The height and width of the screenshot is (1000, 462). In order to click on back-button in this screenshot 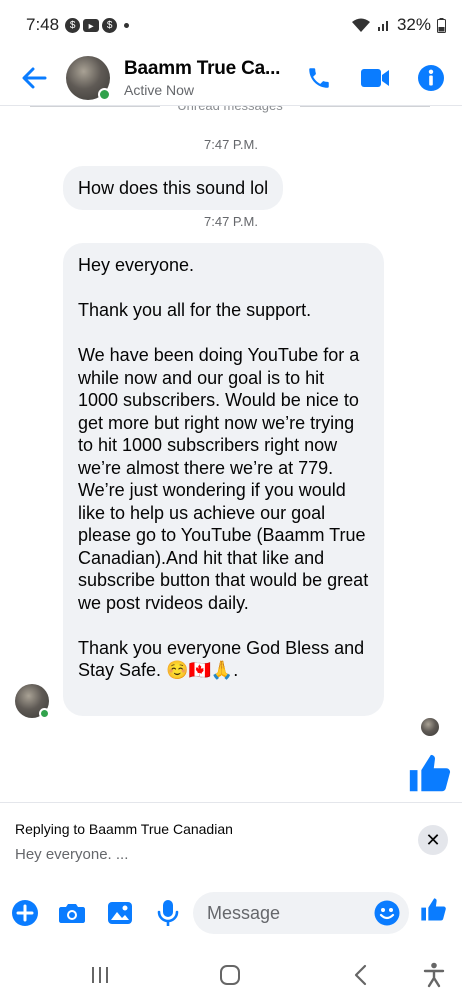, I will do `click(34, 78)`.